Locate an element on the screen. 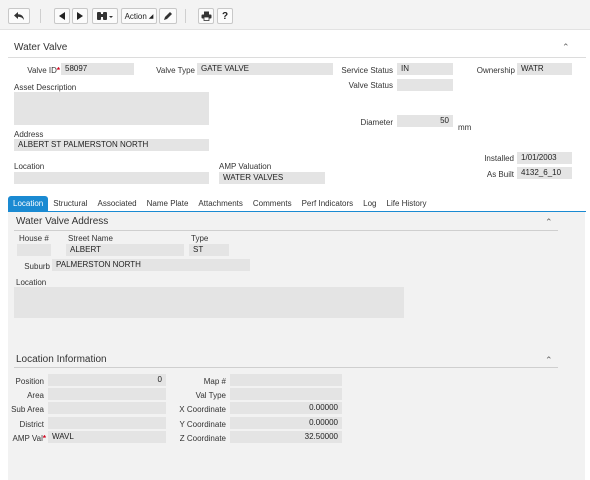 Image resolution: width=590 pixels, height=480 pixels. valve-status-field is located at coordinates (425, 85).